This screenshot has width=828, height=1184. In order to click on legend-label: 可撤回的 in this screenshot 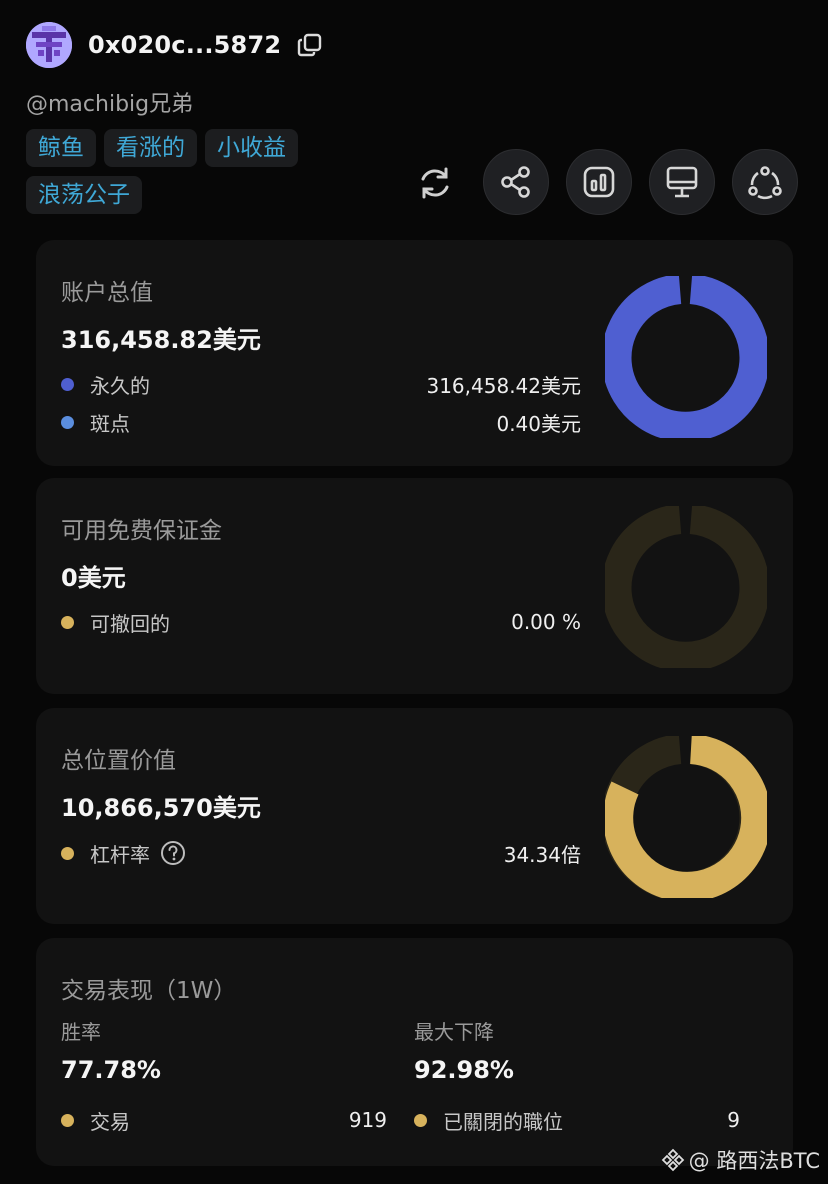, I will do `click(130, 623)`.